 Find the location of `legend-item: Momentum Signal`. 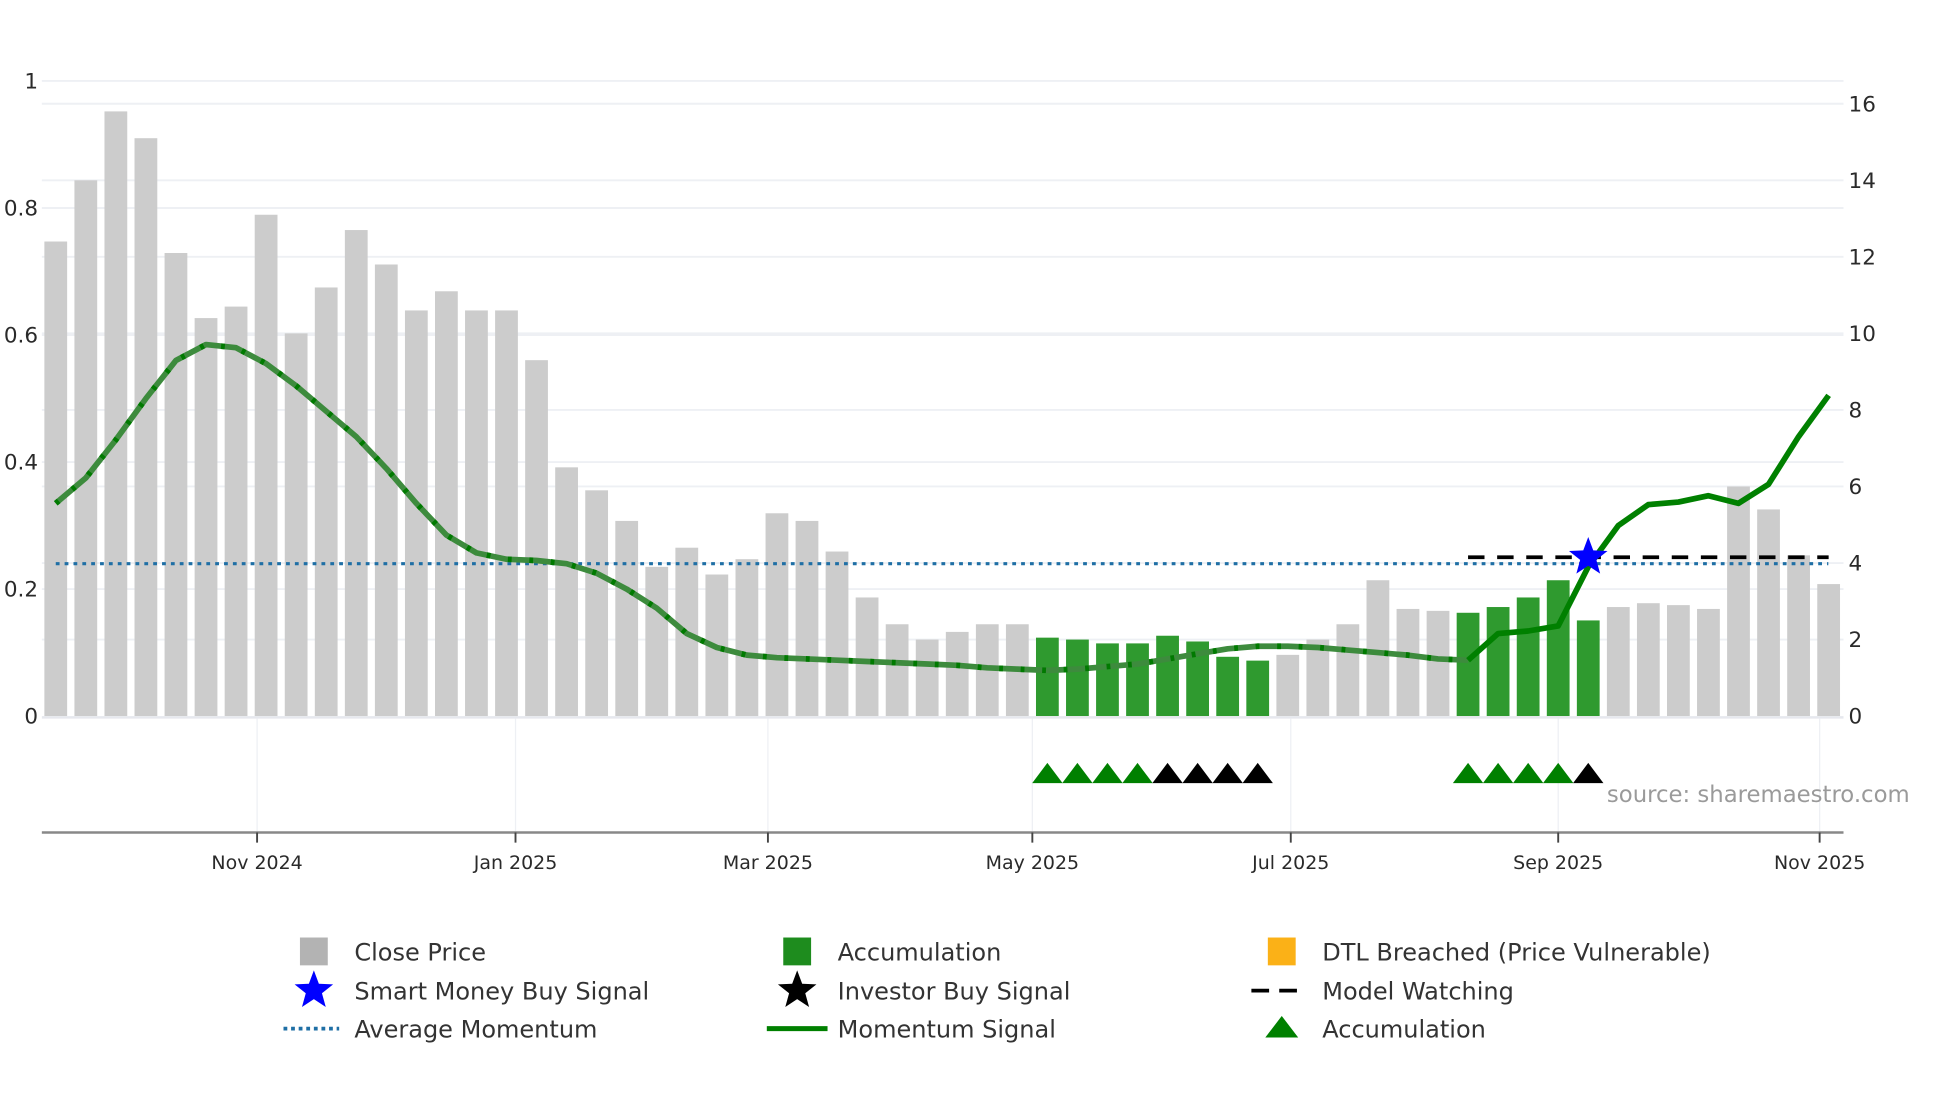

legend-item: Momentum Signal is located at coordinates (911, 1029).